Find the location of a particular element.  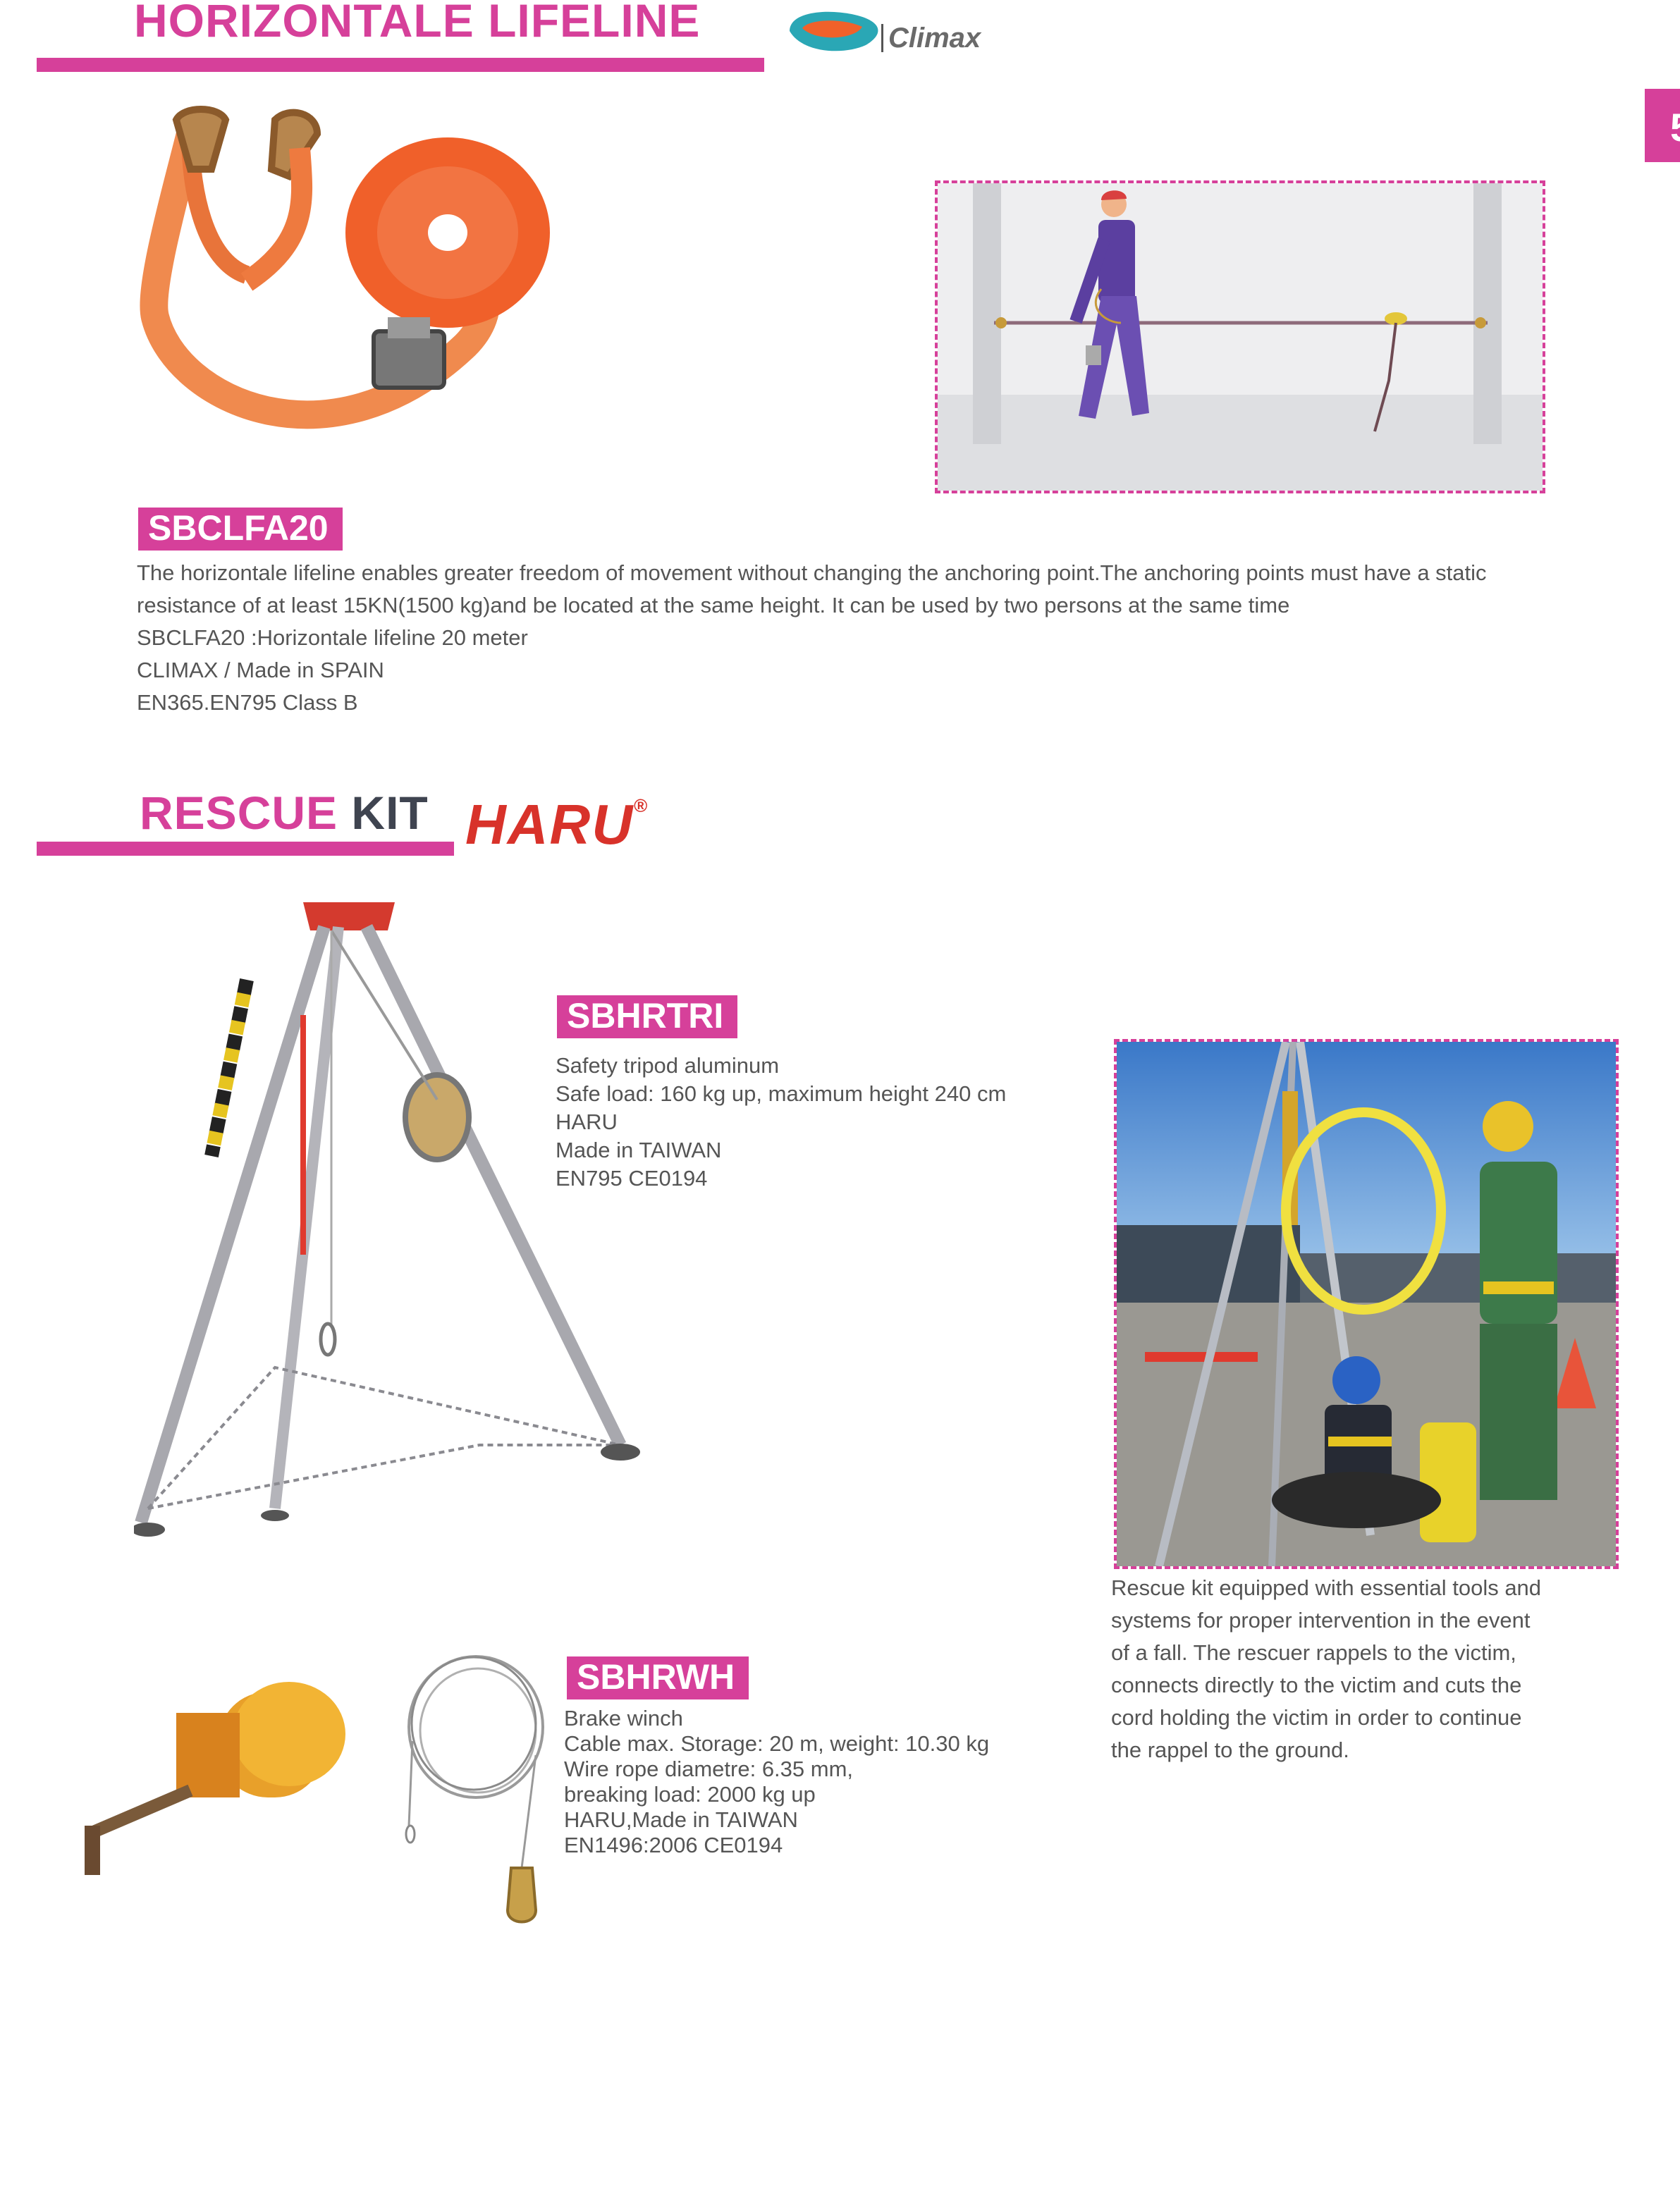

tripod-image is located at coordinates (386, 1216).